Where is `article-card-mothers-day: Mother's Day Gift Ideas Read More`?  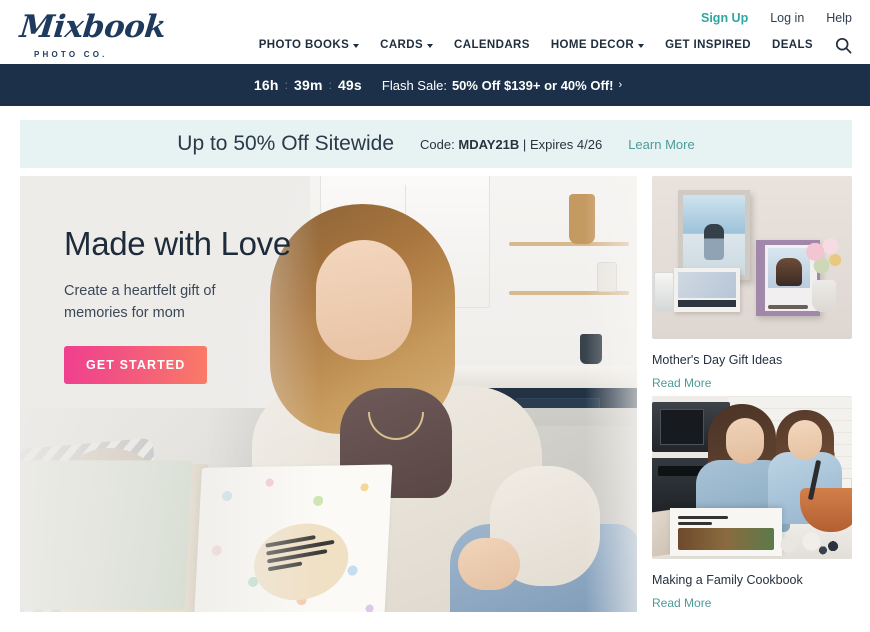 article-card-mothers-day: Mother's Day Gift Ideas Read More is located at coordinates (752, 284).